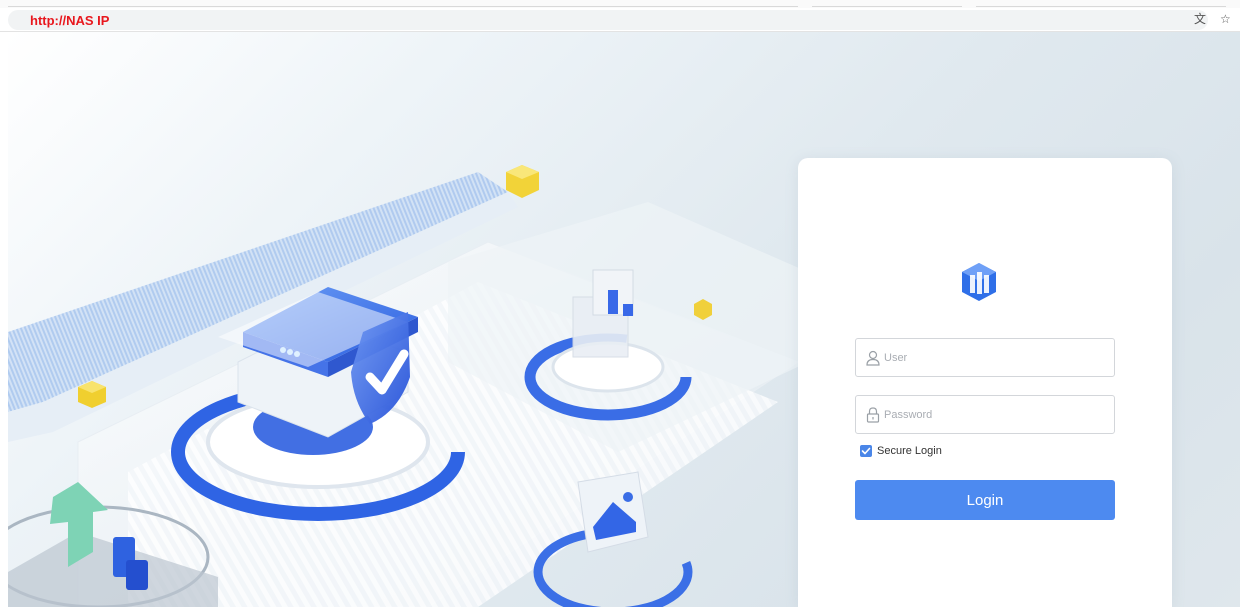 The width and height of the screenshot is (1240, 607). What do you see at coordinates (873, 358) in the screenshot?
I see `user-icon` at bounding box center [873, 358].